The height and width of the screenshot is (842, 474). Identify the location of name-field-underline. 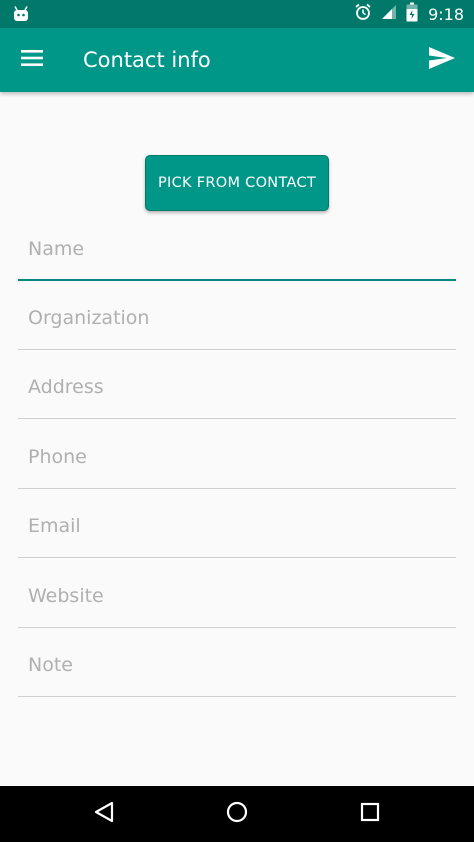
(237, 280).